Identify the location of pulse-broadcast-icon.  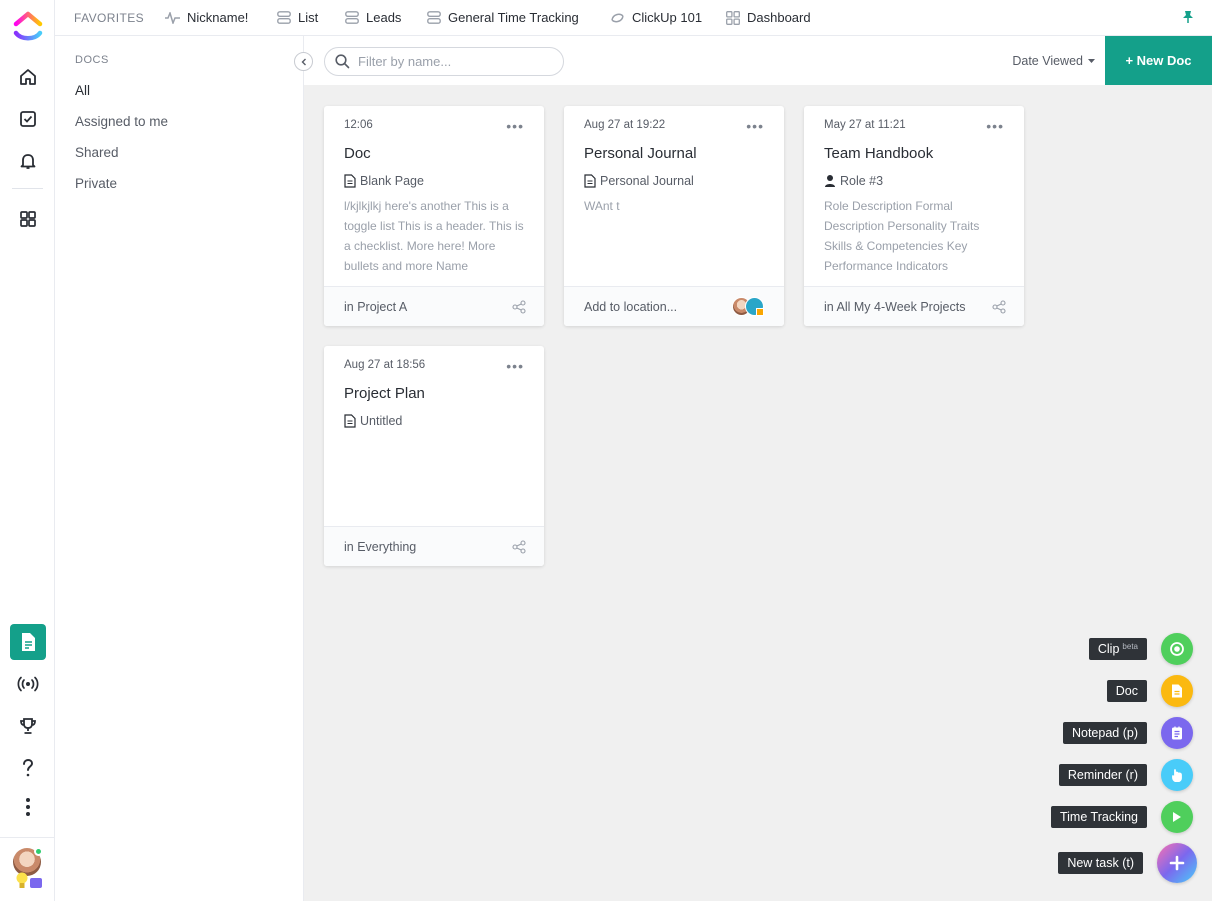
(28, 684).